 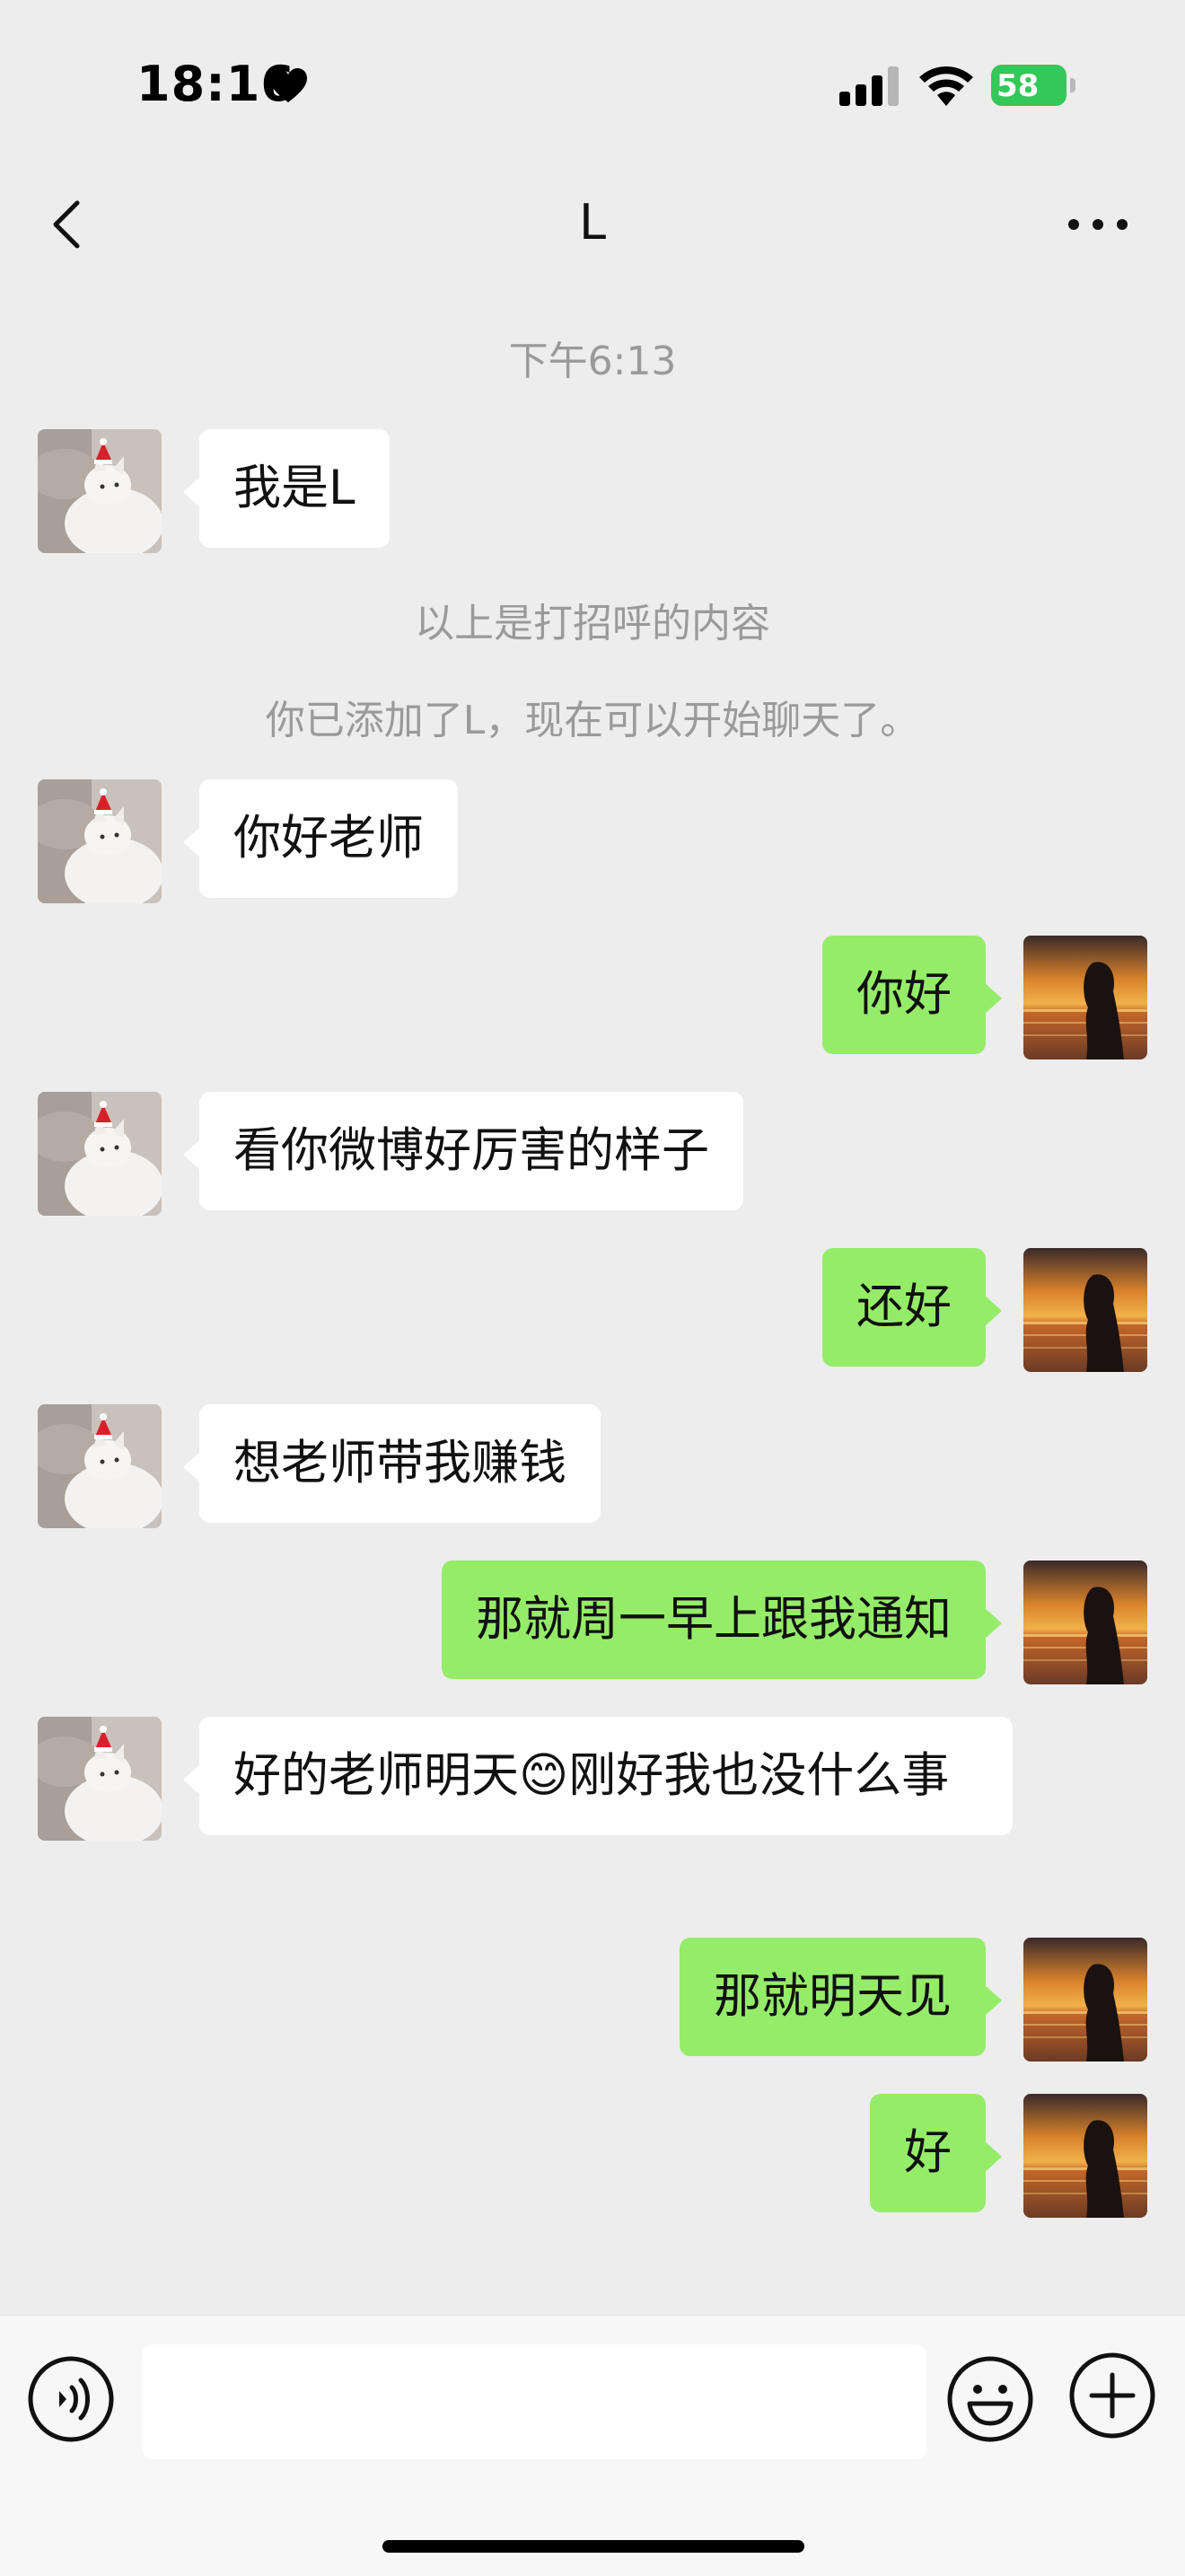 I want to click on sent-message: 好, so click(x=936, y=2153).